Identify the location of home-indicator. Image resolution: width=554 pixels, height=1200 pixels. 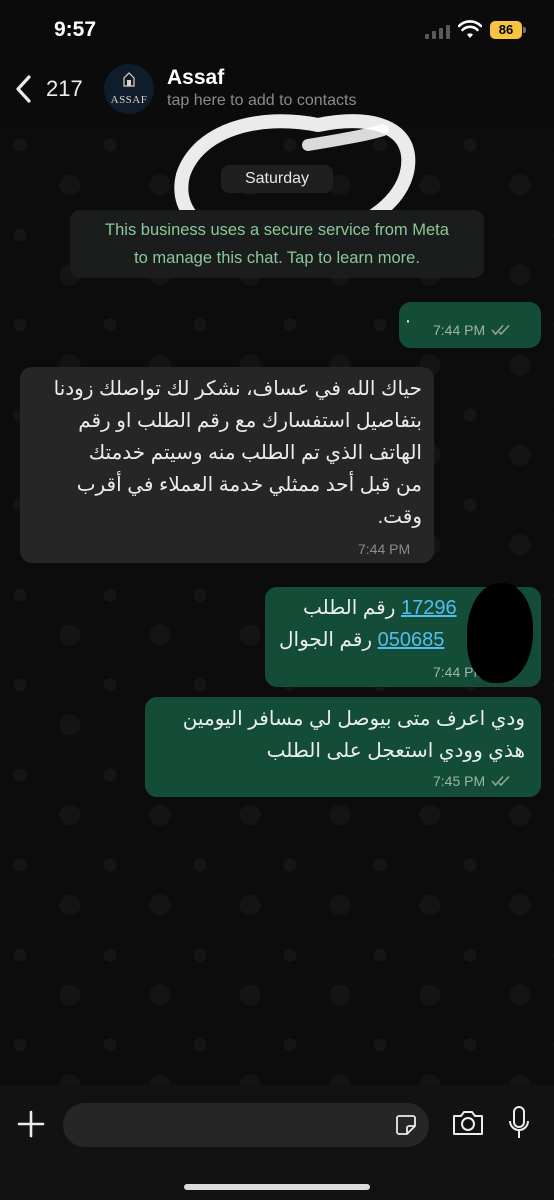
(277, 1187).